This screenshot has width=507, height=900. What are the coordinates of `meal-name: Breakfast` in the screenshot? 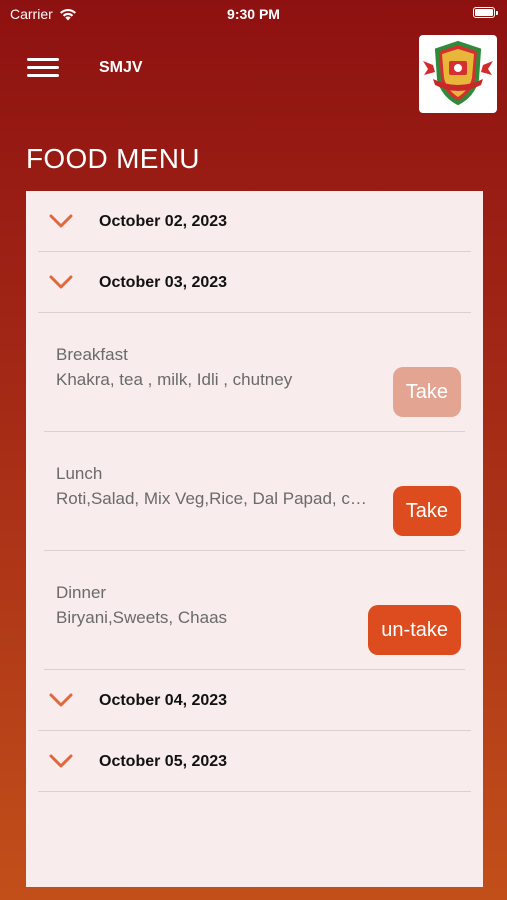 It's located at (92, 354).